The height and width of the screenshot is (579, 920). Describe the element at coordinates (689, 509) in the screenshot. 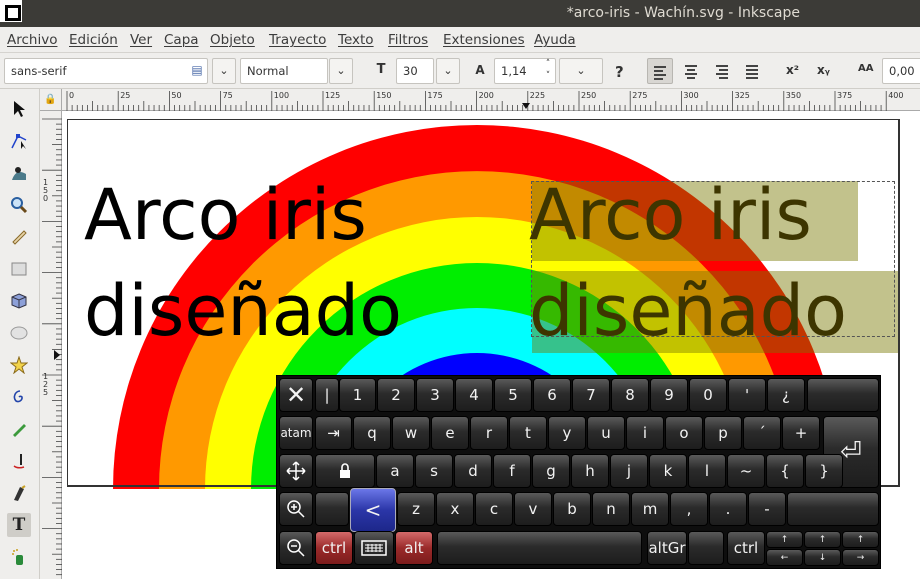

I see `key: ,` at that location.